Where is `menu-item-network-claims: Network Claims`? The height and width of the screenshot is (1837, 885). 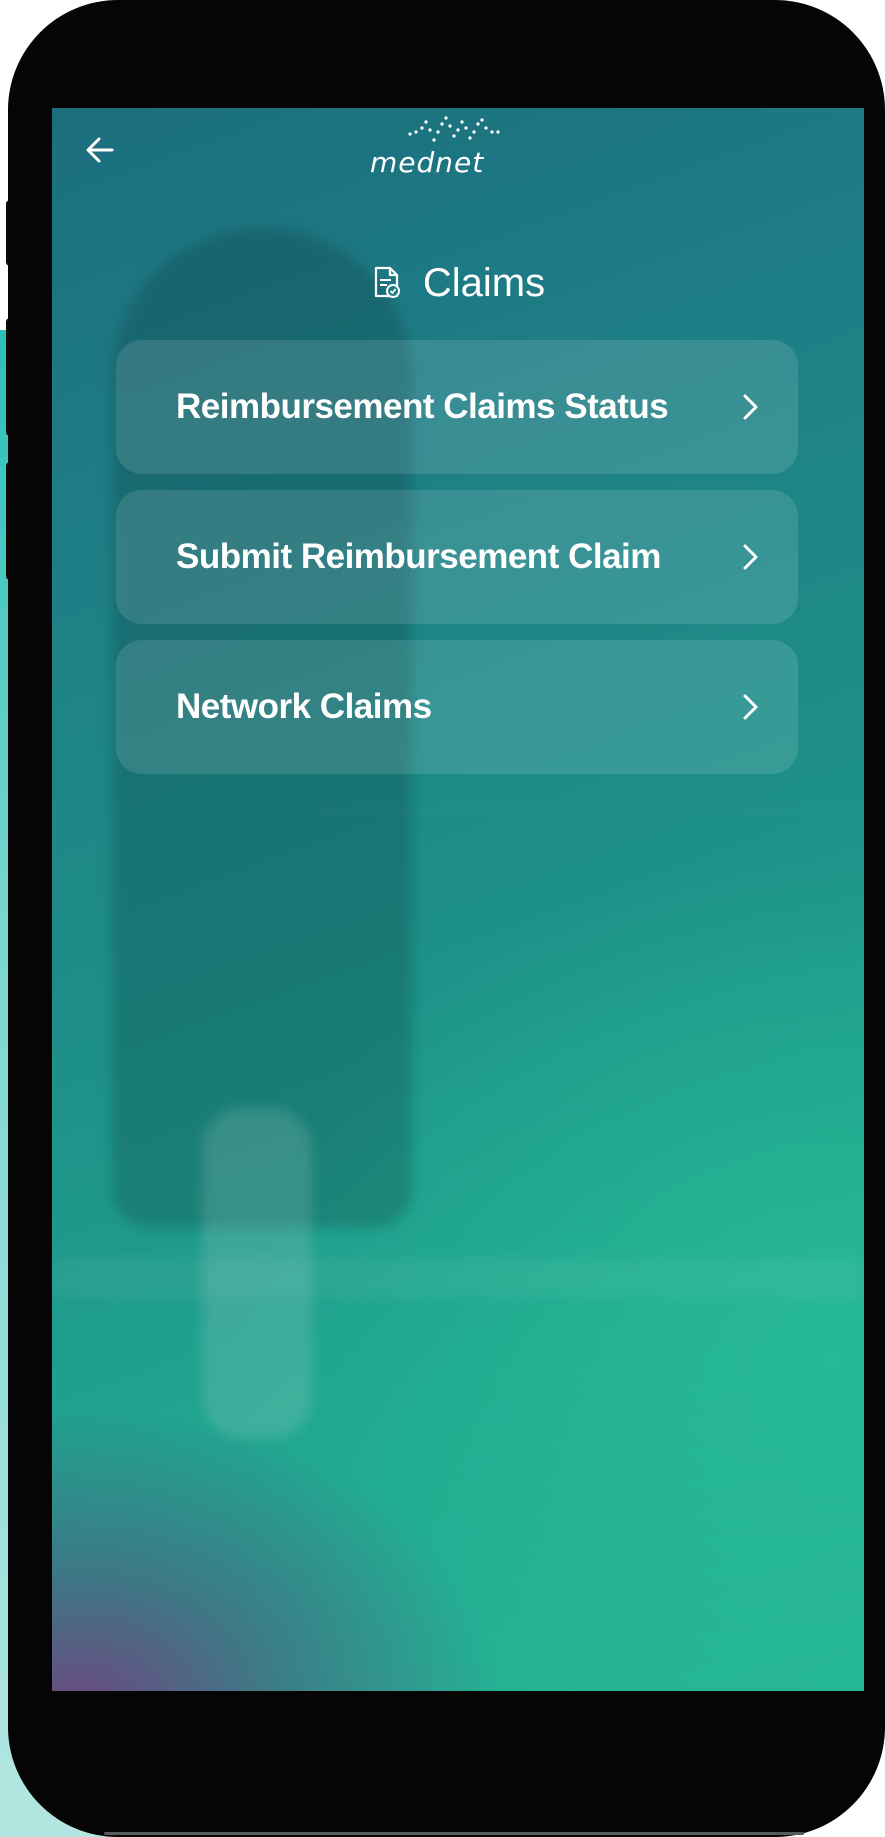
menu-item-network-claims: Network Claims is located at coordinates (457, 707).